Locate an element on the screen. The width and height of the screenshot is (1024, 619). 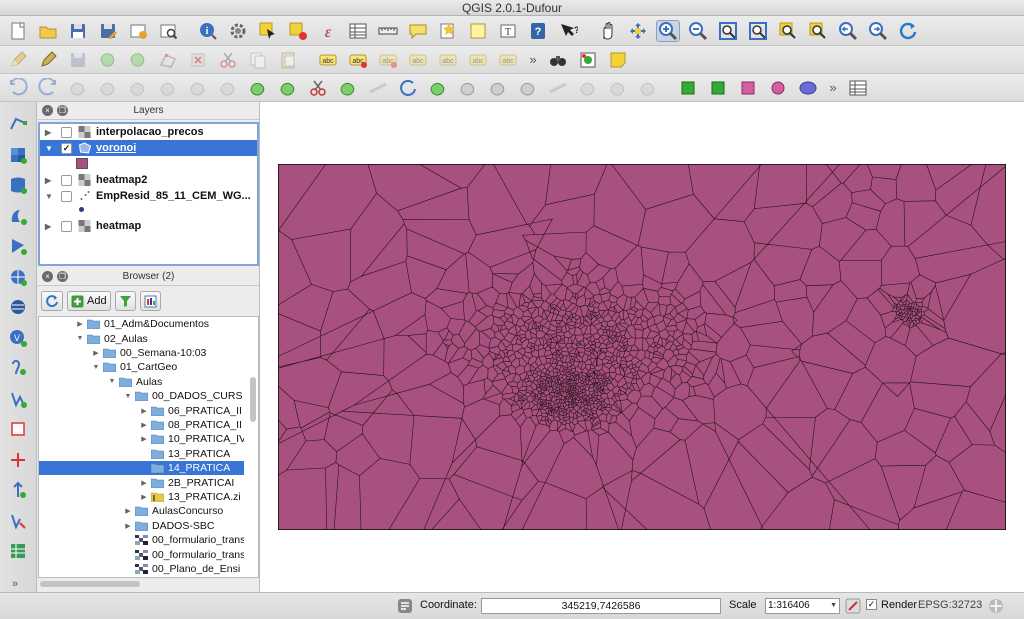
float-panel-icon: ❐ is located at coordinates (62, 110).